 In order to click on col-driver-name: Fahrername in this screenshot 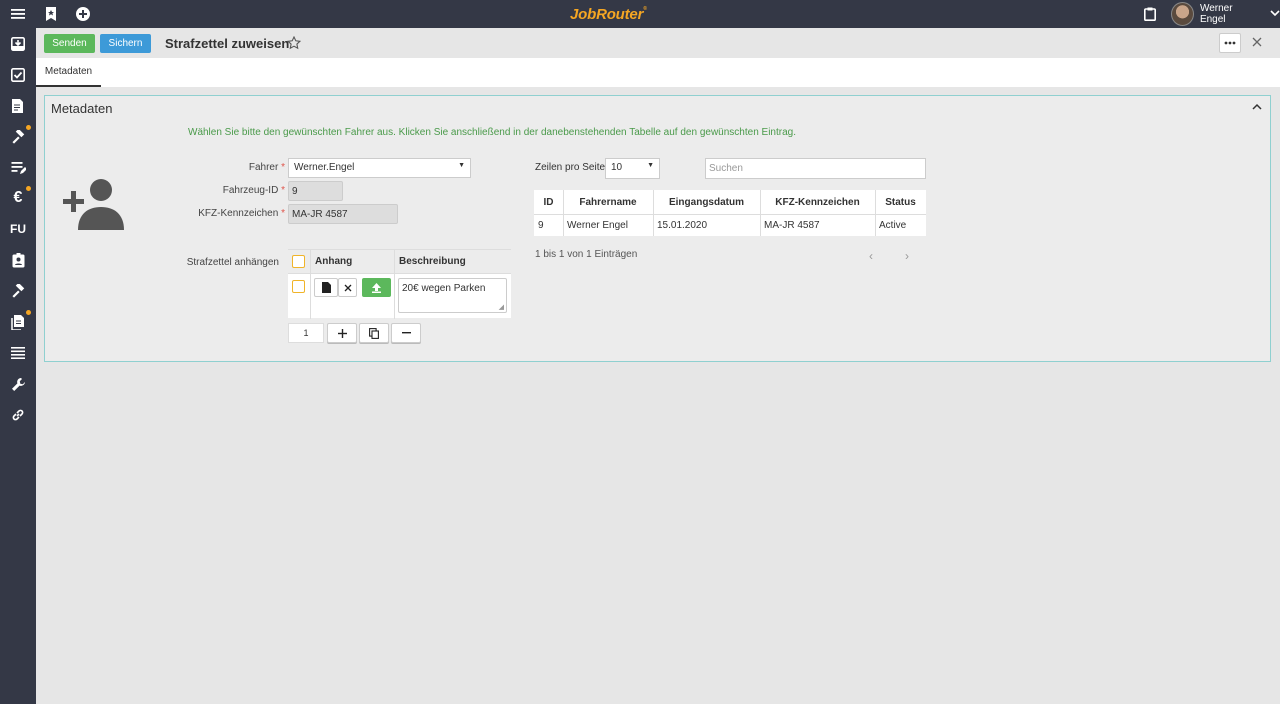, I will do `click(608, 202)`.